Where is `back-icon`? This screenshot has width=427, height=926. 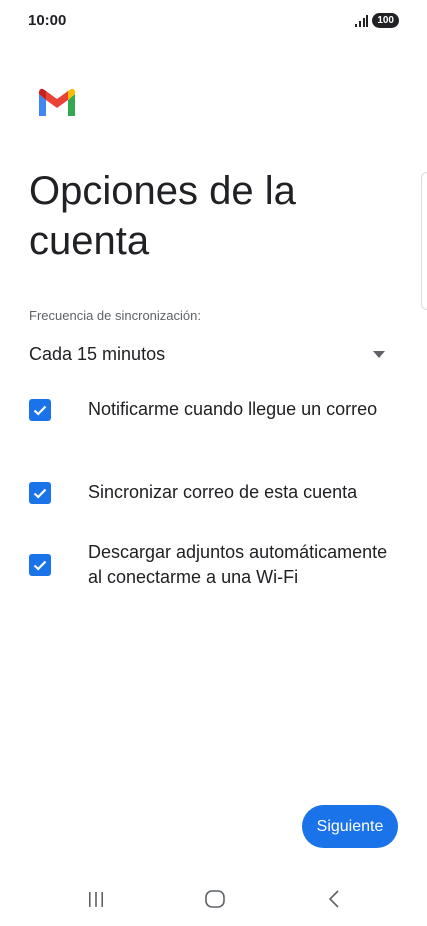 back-icon is located at coordinates (333, 899).